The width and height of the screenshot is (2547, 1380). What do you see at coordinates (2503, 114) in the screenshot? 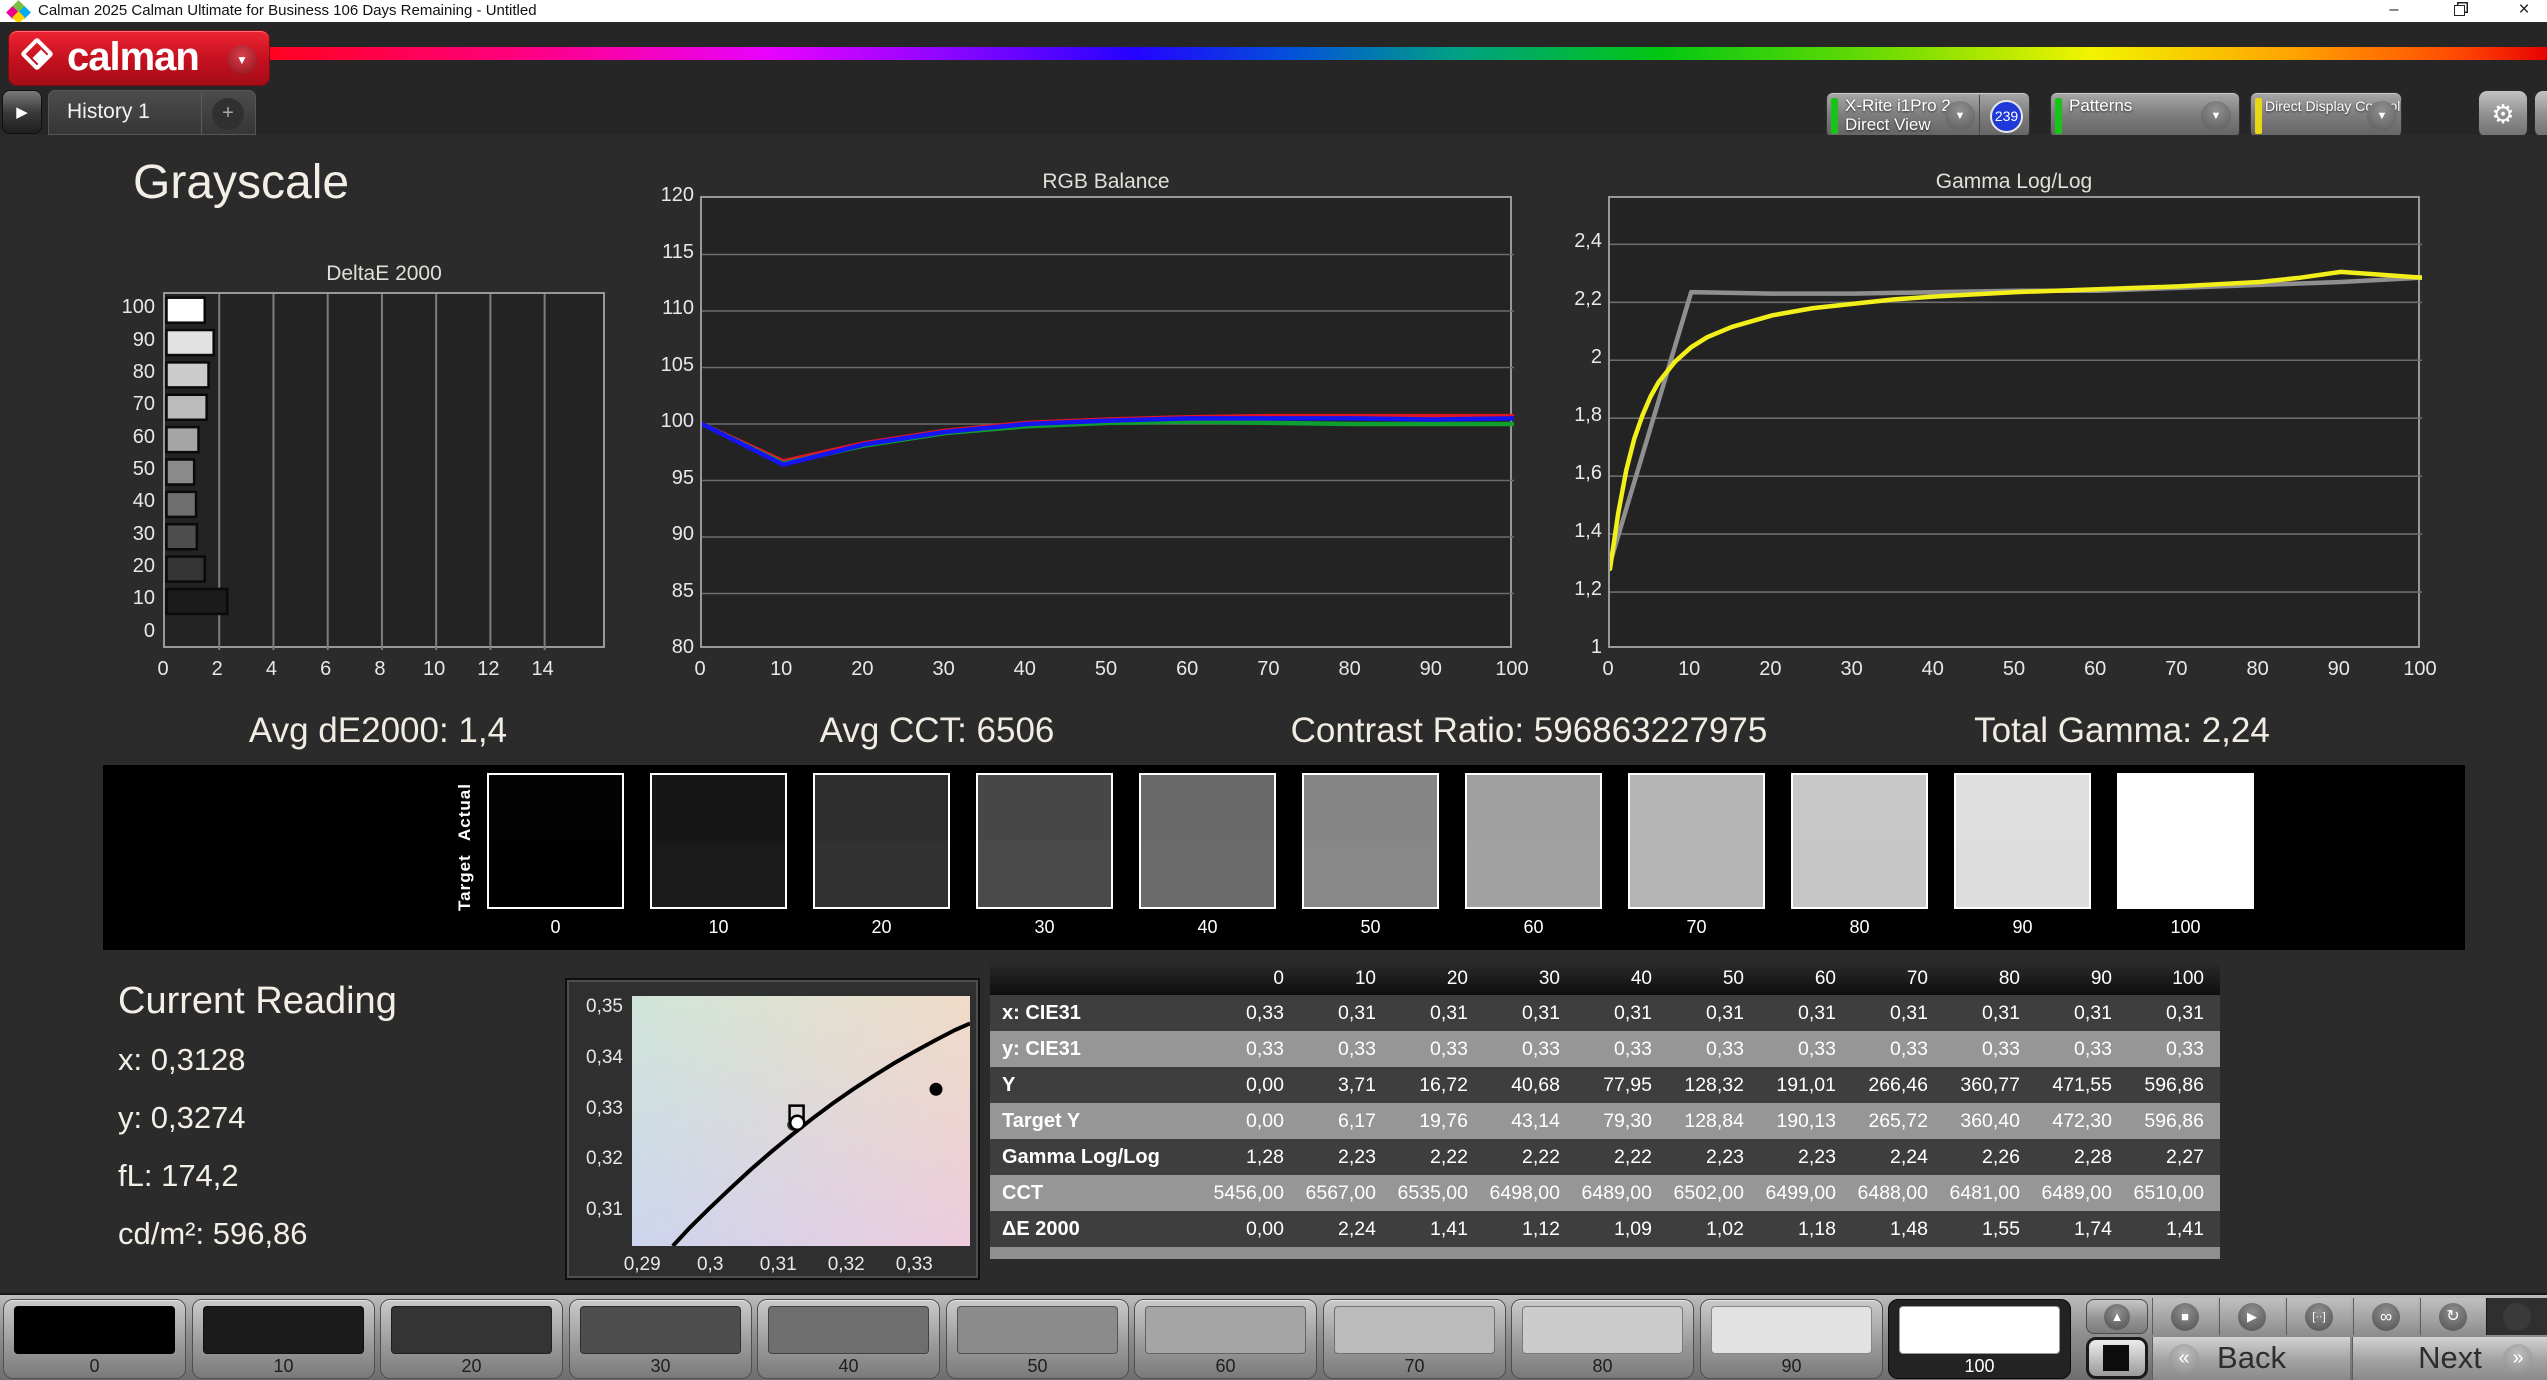
I see `settings-gear-button: ⚙` at bounding box center [2503, 114].